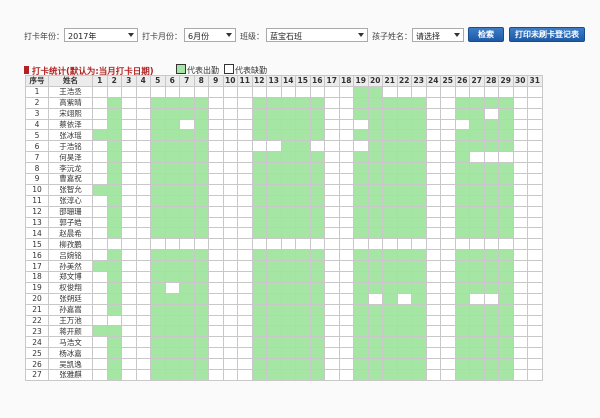 This screenshot has height=418, width=600. What do you see at coordinates (70, 81) in the screenshot?
I see `name-header: 姓名` at bounding box center [70, 81].